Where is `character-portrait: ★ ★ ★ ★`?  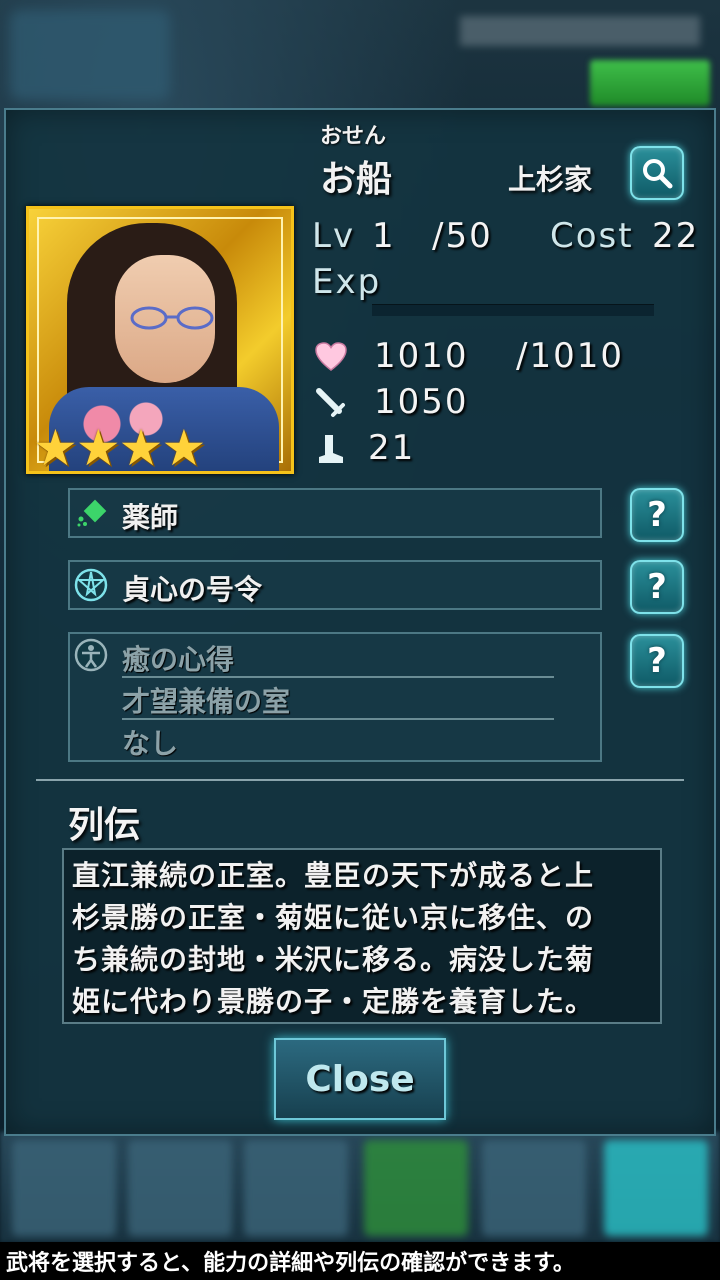 character-portrait: ★ ★ ★ ★ is located at coordinates (160, 340).